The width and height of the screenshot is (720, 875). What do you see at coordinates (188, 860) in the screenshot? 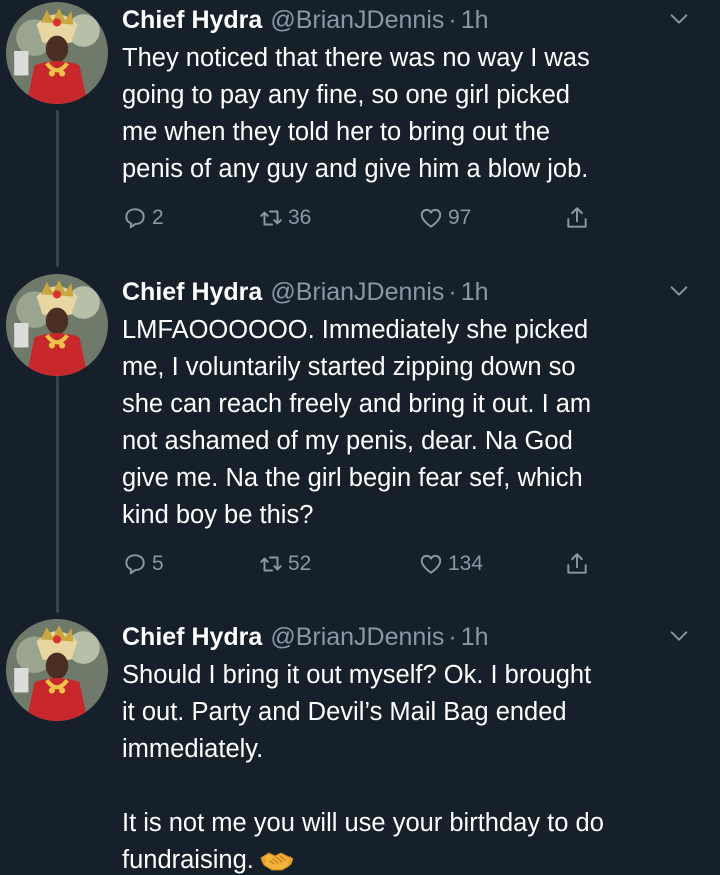
I see `tweet-text-line: fundraising.` at bounding box center [188, 860].